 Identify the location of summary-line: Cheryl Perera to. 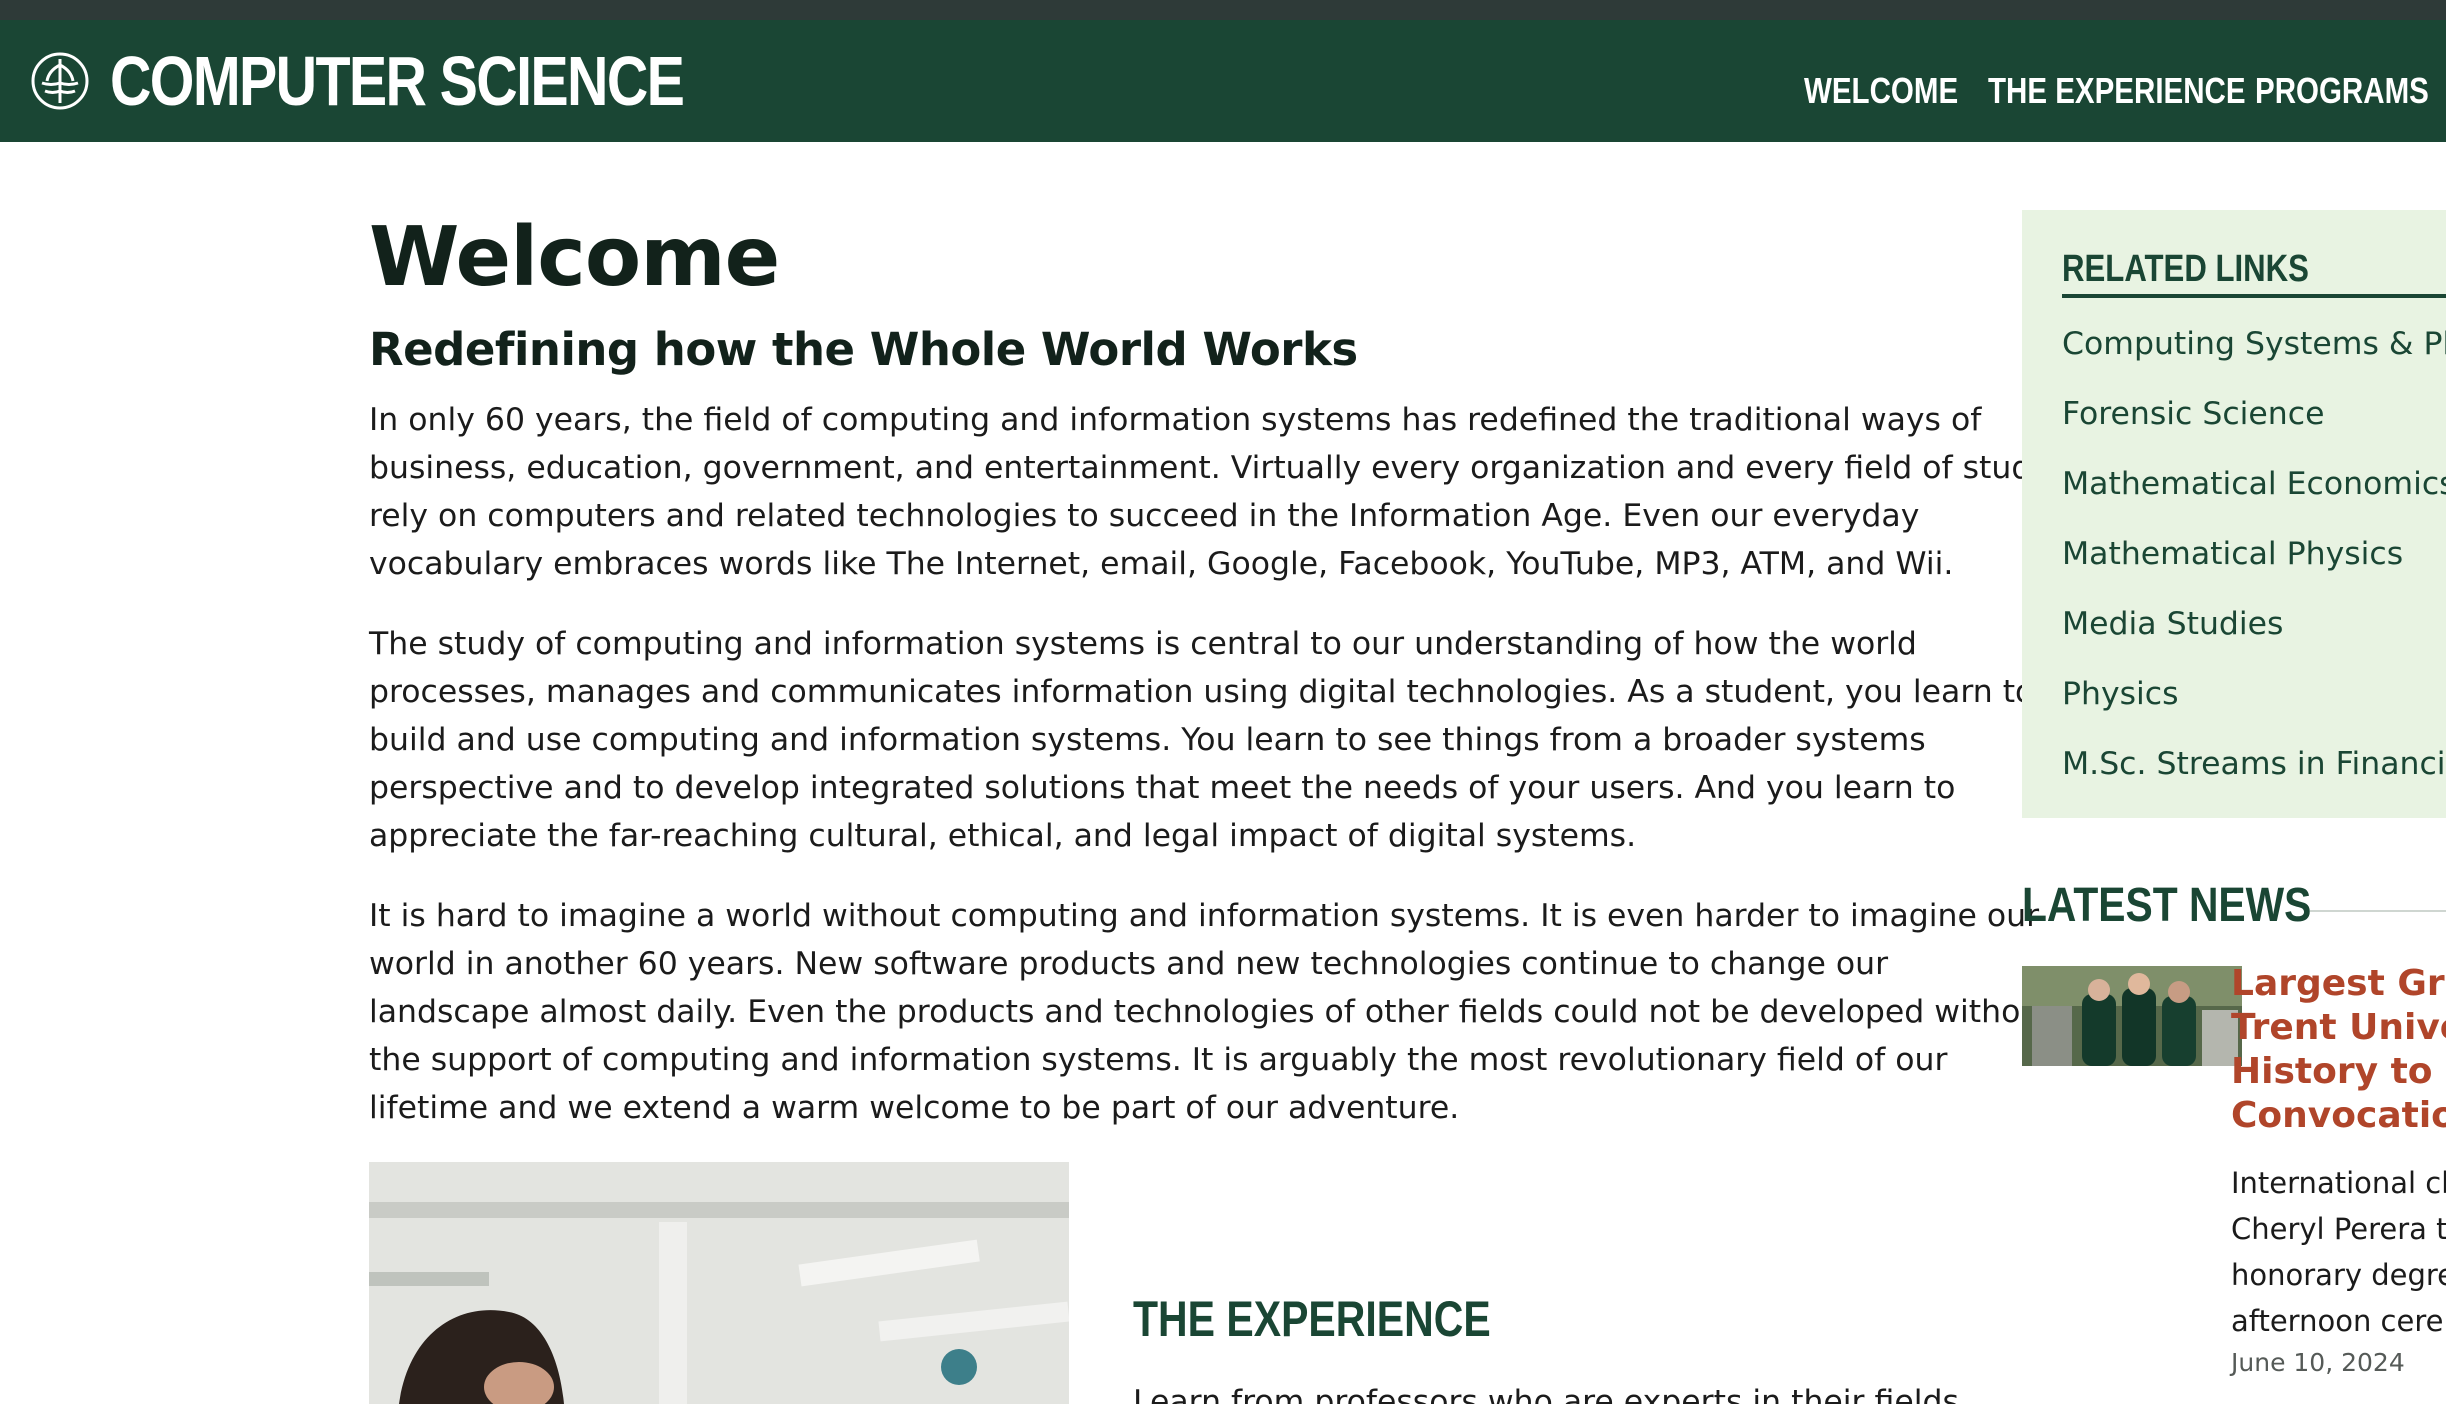
(2338, 1229).